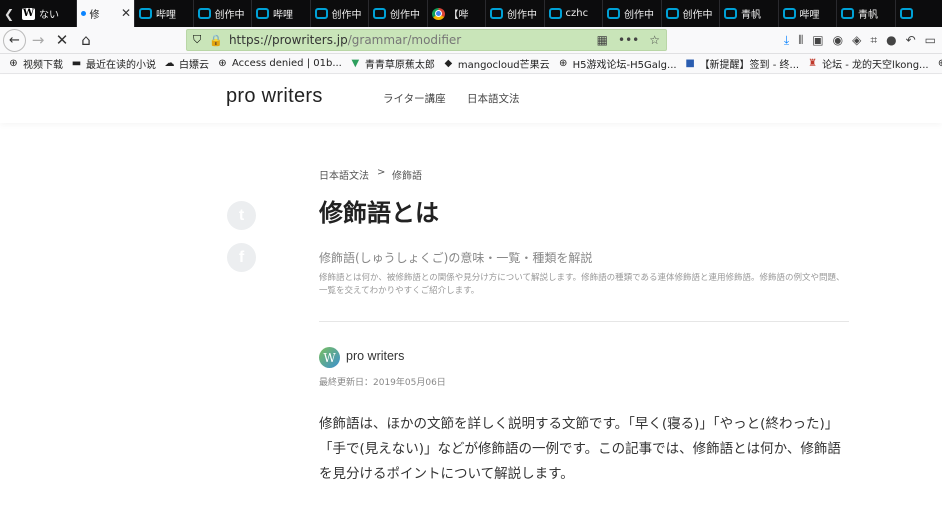  Describe the element at coordinates (197, 39) in the screenshot. I see `shield-icon: ⛉` at that location.